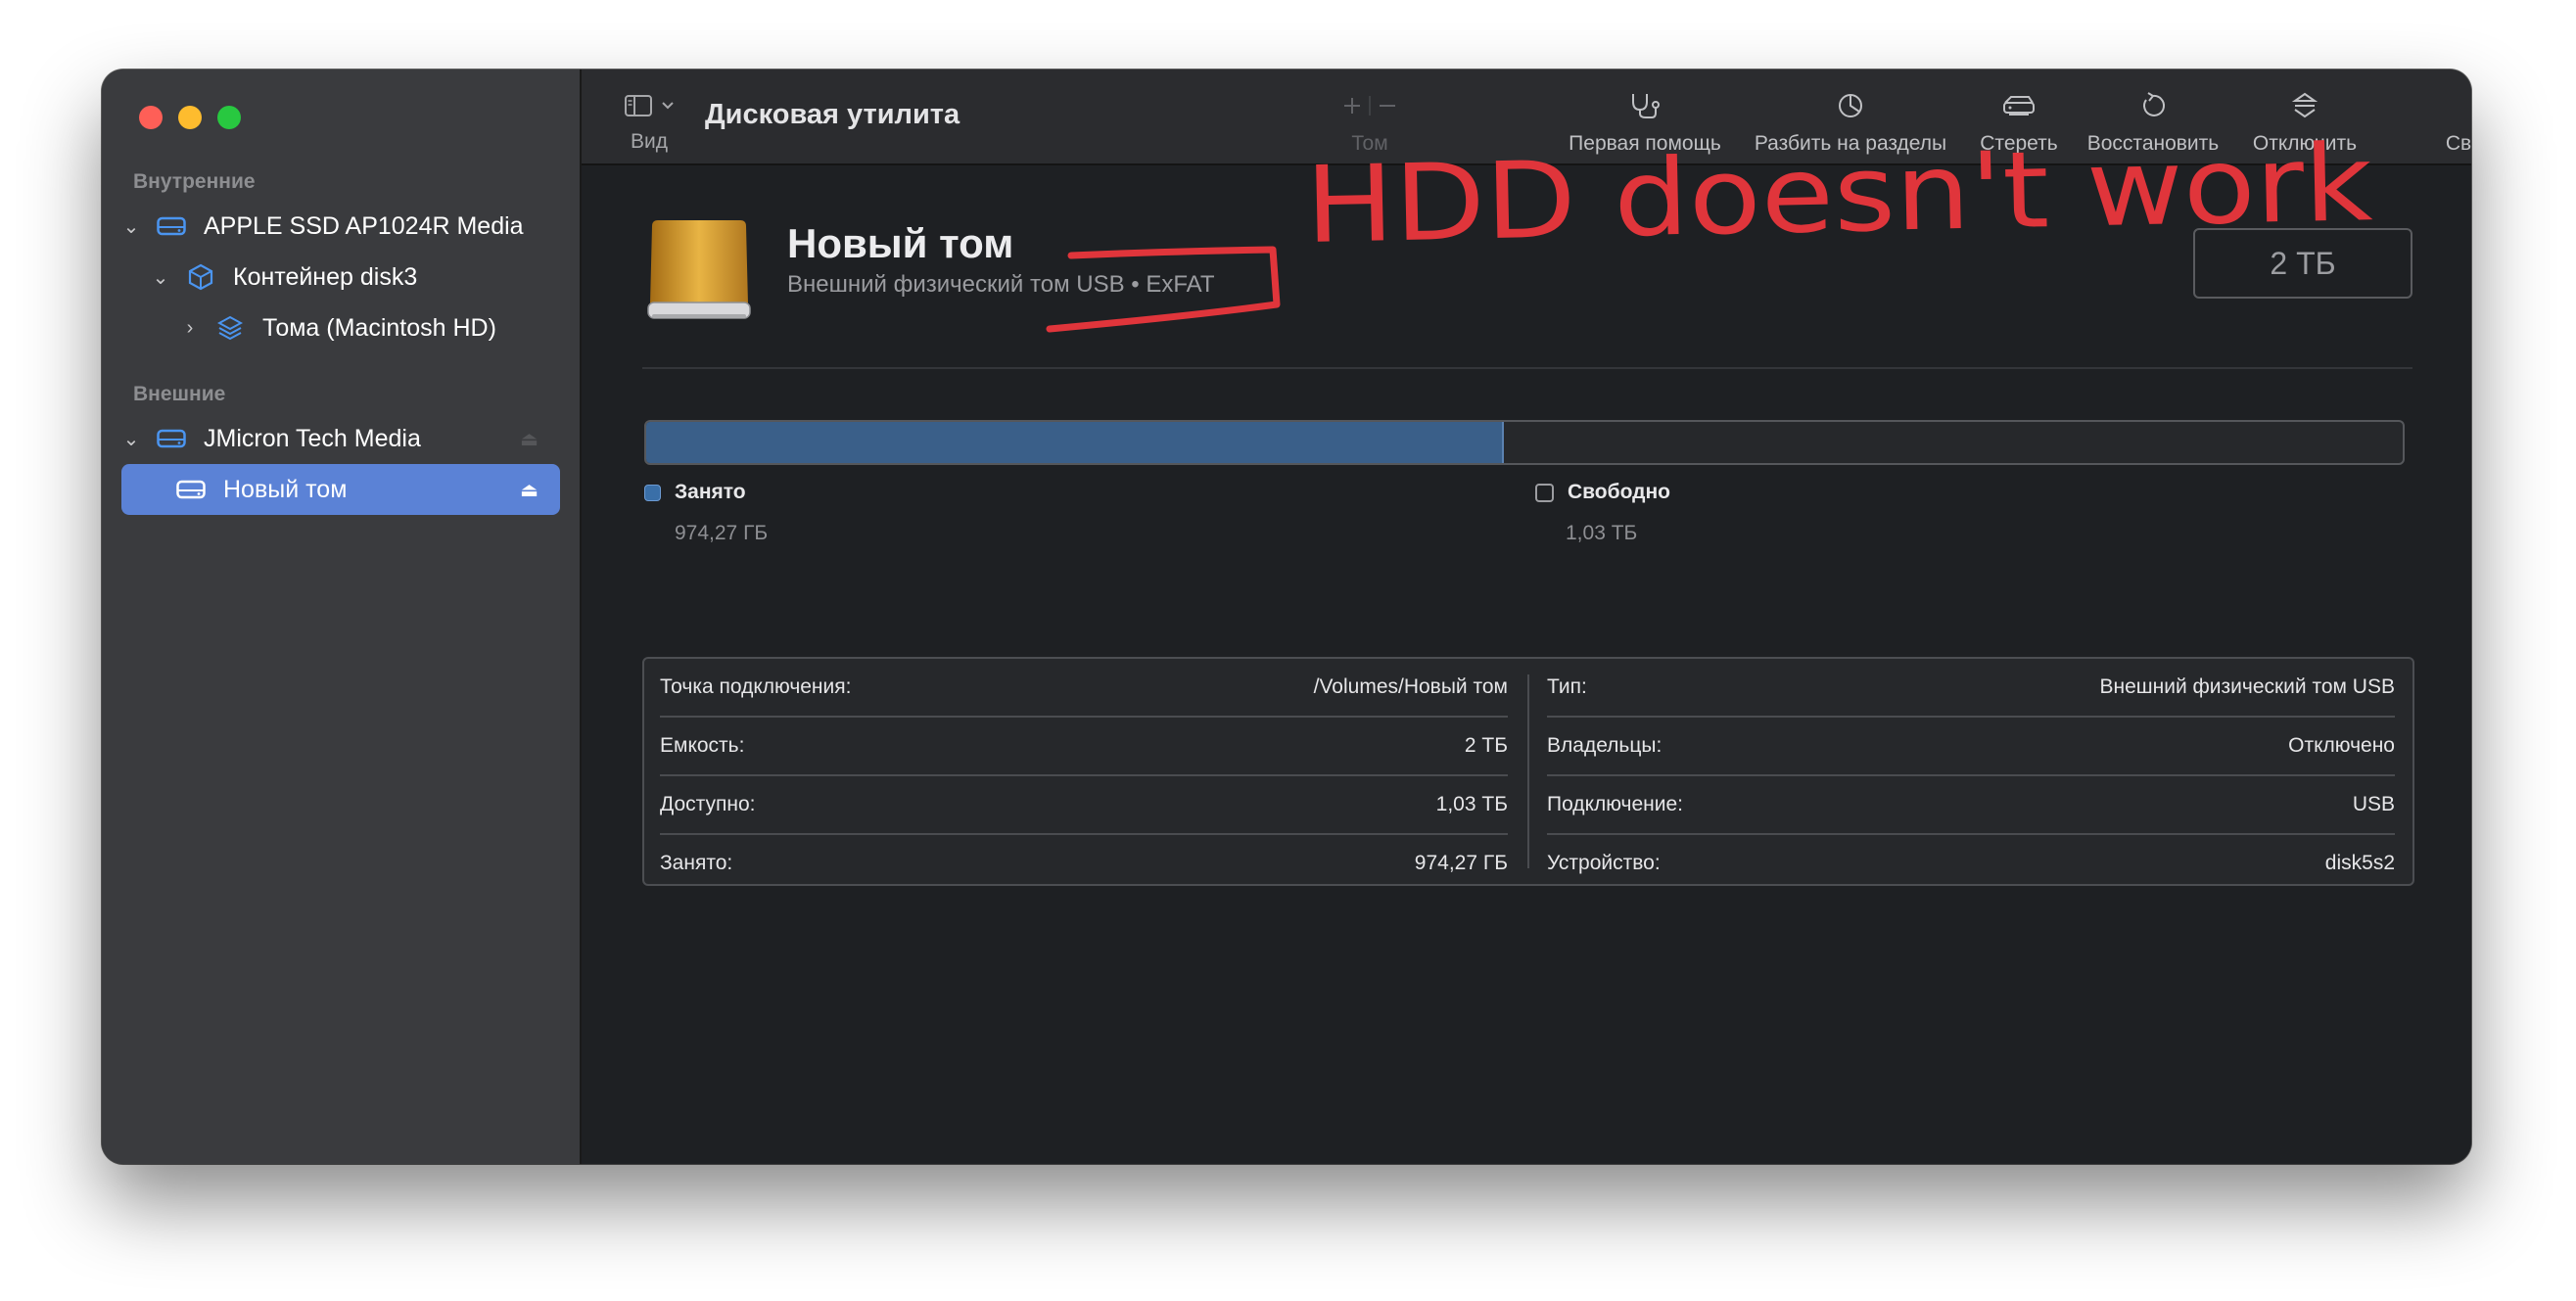  I want to click on sidebar-item-apple-ssd: ⌄ APPLE SSD AP1024R Media, so click(340, 226).